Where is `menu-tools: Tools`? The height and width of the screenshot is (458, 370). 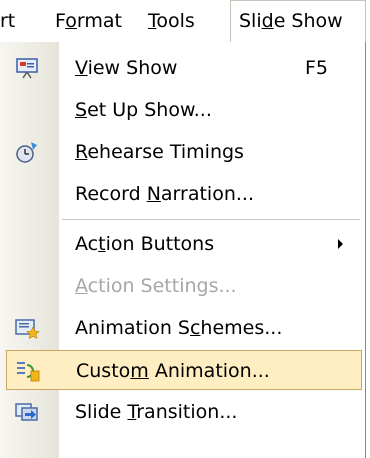 menu-tools: Tools is located at coordinates (171, 21).